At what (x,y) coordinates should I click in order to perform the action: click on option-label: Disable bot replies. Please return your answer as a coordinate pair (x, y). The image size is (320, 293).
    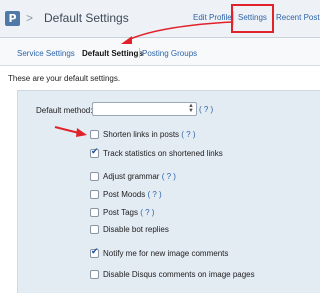
    Looking at the image, I should click on (136, 229).